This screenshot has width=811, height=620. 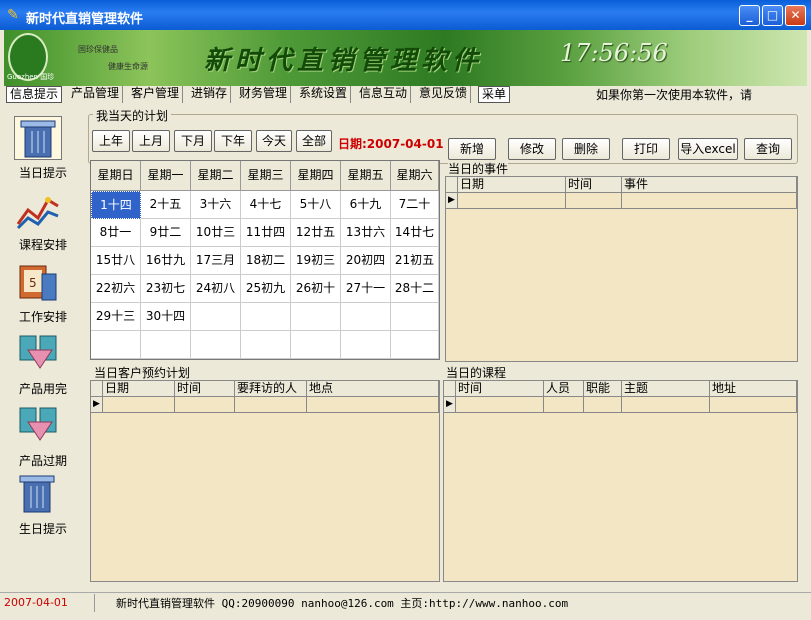 What do you see at coordinates (43, 151) in the screenshot?
I see `sidebar-item-today: 当日提示` at bounding box center [43, 151].